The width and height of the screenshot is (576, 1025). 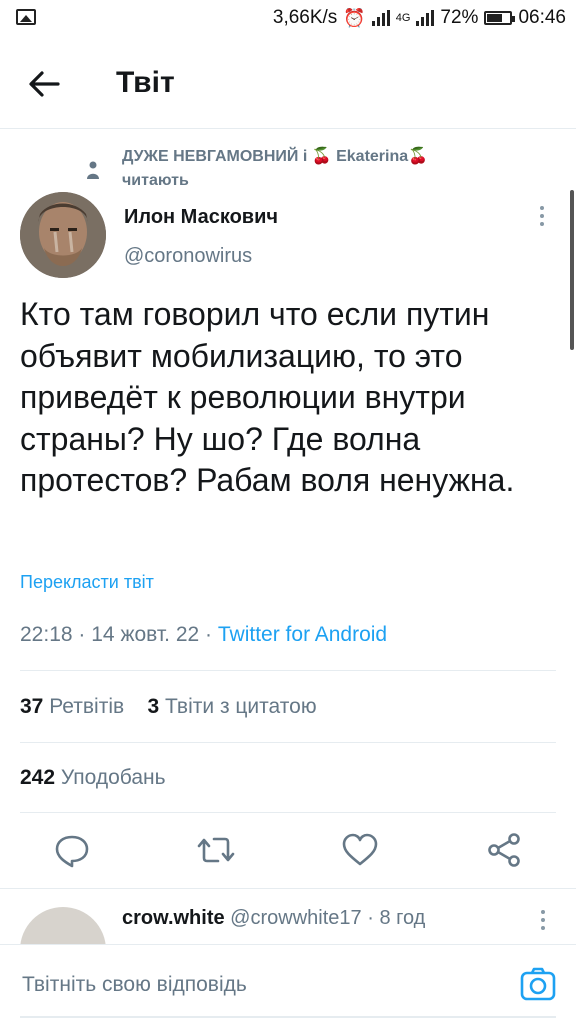 What do you see at coordinates (188, 256) in the screenshot?
I see `author-handle: @coronowirus` at bounding box center [188, 256].